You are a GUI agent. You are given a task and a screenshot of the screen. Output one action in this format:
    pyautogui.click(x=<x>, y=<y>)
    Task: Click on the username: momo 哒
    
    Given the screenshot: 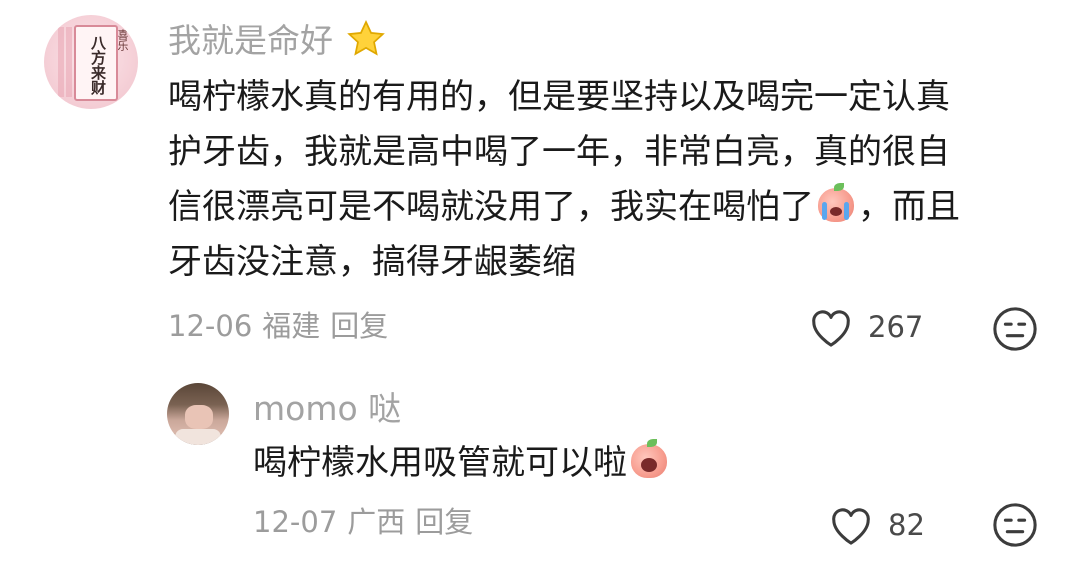 What is the action you would take?
    pyautogui.click(x=327, y=409)
    